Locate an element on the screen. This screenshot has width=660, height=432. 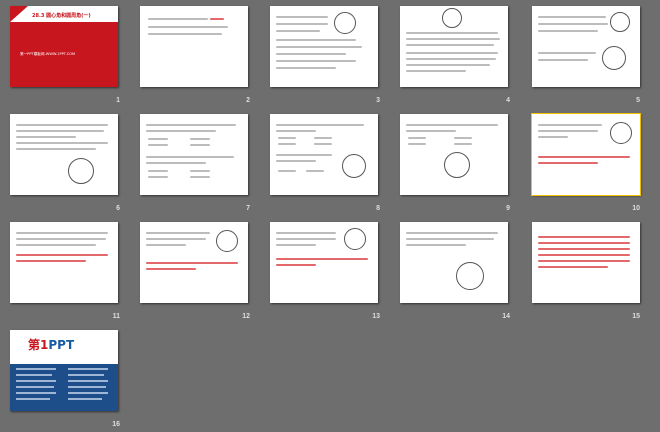
slide-number-1: 1 is located at coordinates (118, 100).